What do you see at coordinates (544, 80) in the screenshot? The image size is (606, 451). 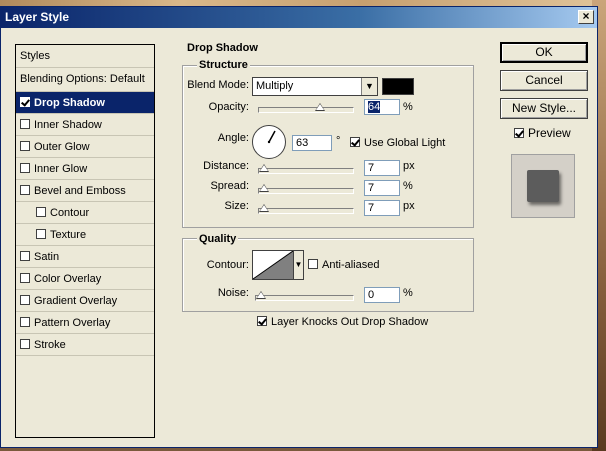 I see `cancel-button: Cancel` at bounding box center [544, 80].